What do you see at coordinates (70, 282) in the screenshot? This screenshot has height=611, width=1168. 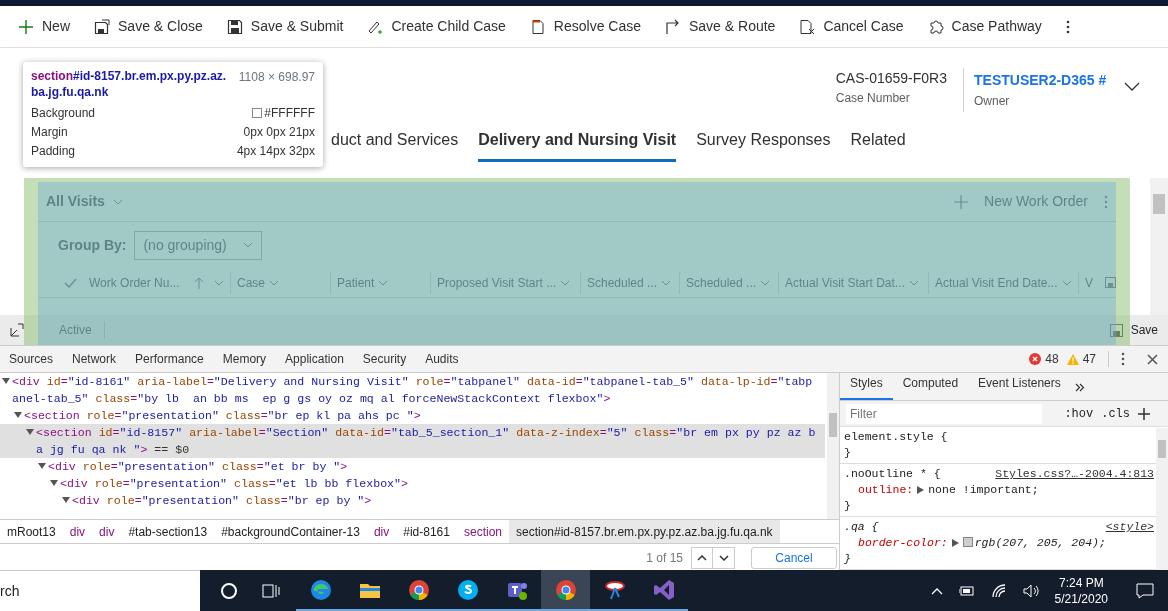 I see `checkmark-icon` at bounding box center [70, 282].